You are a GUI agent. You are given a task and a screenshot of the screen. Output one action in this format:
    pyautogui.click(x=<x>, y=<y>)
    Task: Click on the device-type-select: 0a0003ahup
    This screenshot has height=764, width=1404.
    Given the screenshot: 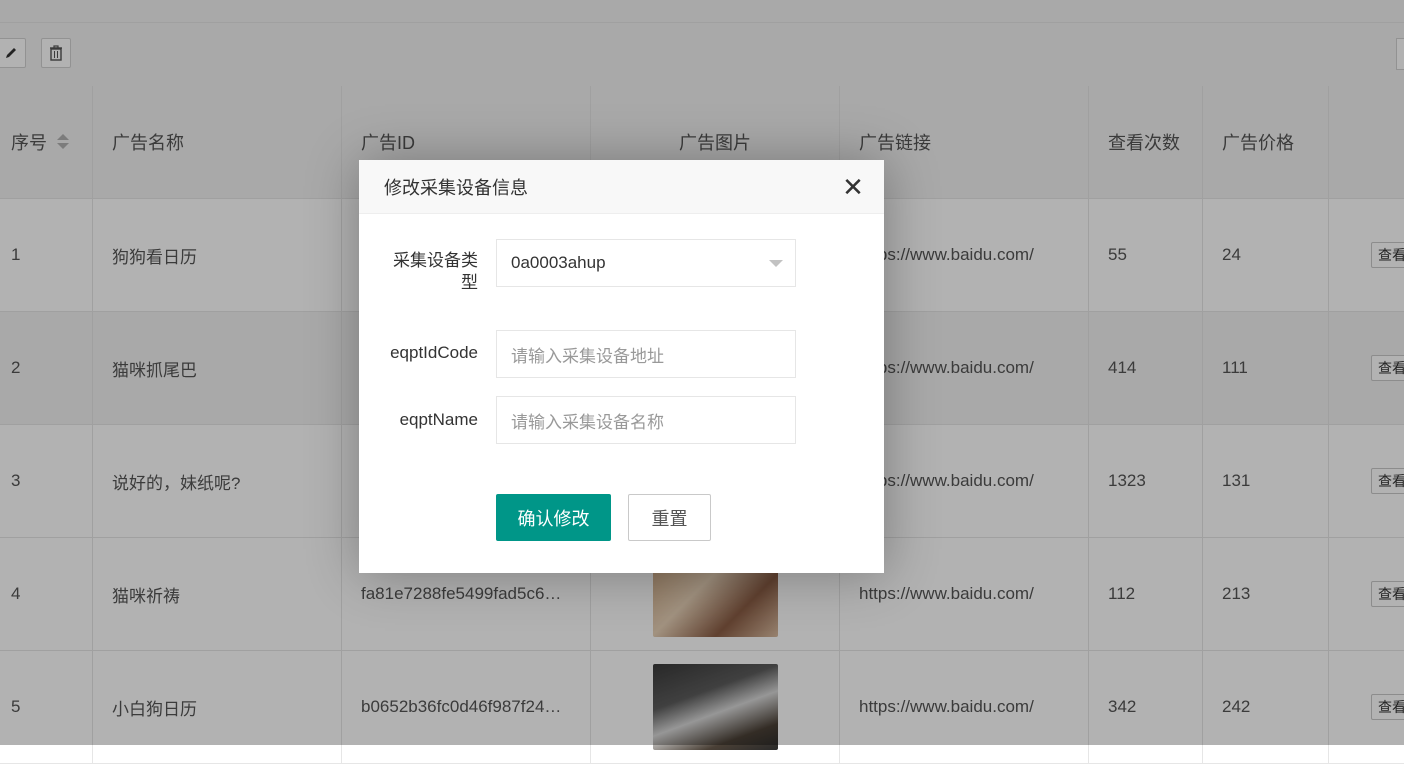 What is the action you would take?
    pyautogui.click(x=646, y=263)
    